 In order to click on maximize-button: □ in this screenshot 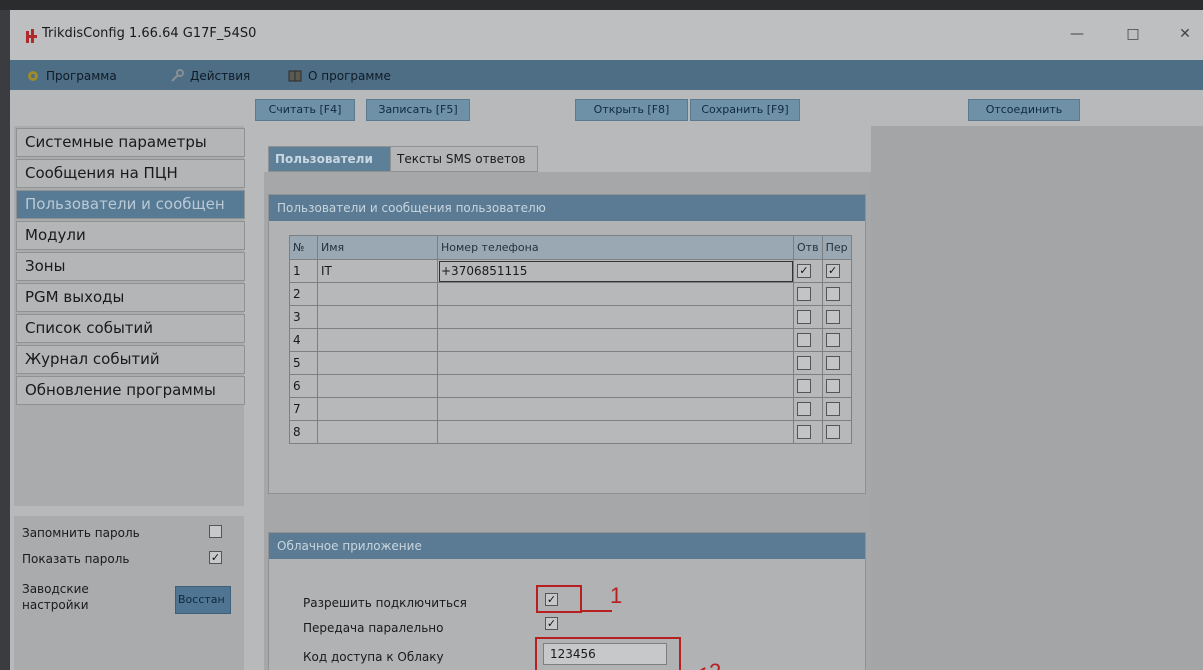, I will do `click(1133, 34)`.